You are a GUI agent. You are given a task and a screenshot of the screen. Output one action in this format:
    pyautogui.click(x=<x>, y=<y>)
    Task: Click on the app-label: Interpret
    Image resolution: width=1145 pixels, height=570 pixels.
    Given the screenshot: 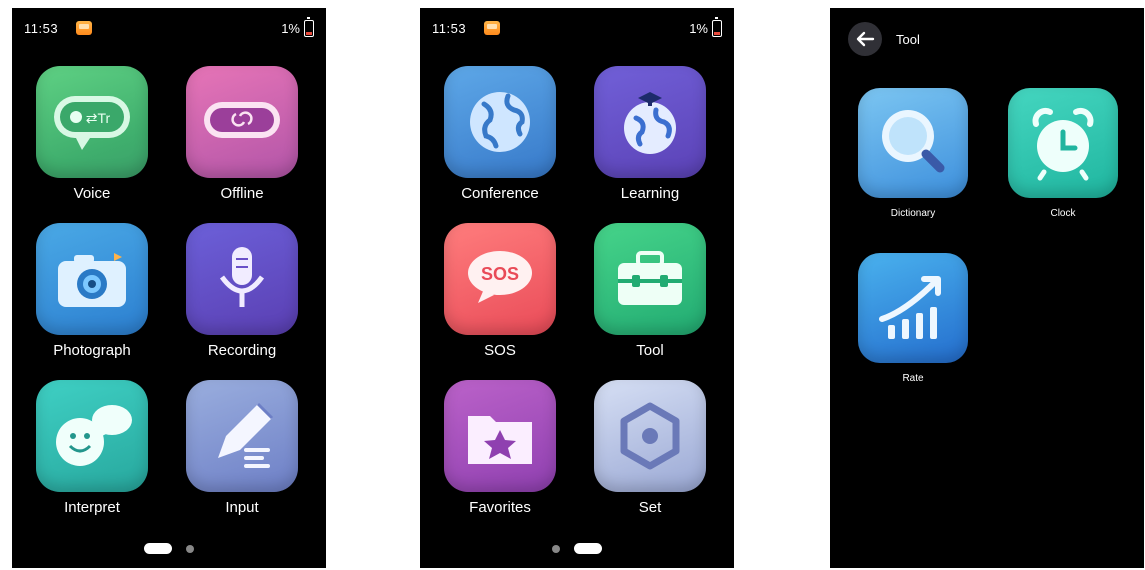 What is the action you would take?
    pyautogui.click(x=92, y=507)
    